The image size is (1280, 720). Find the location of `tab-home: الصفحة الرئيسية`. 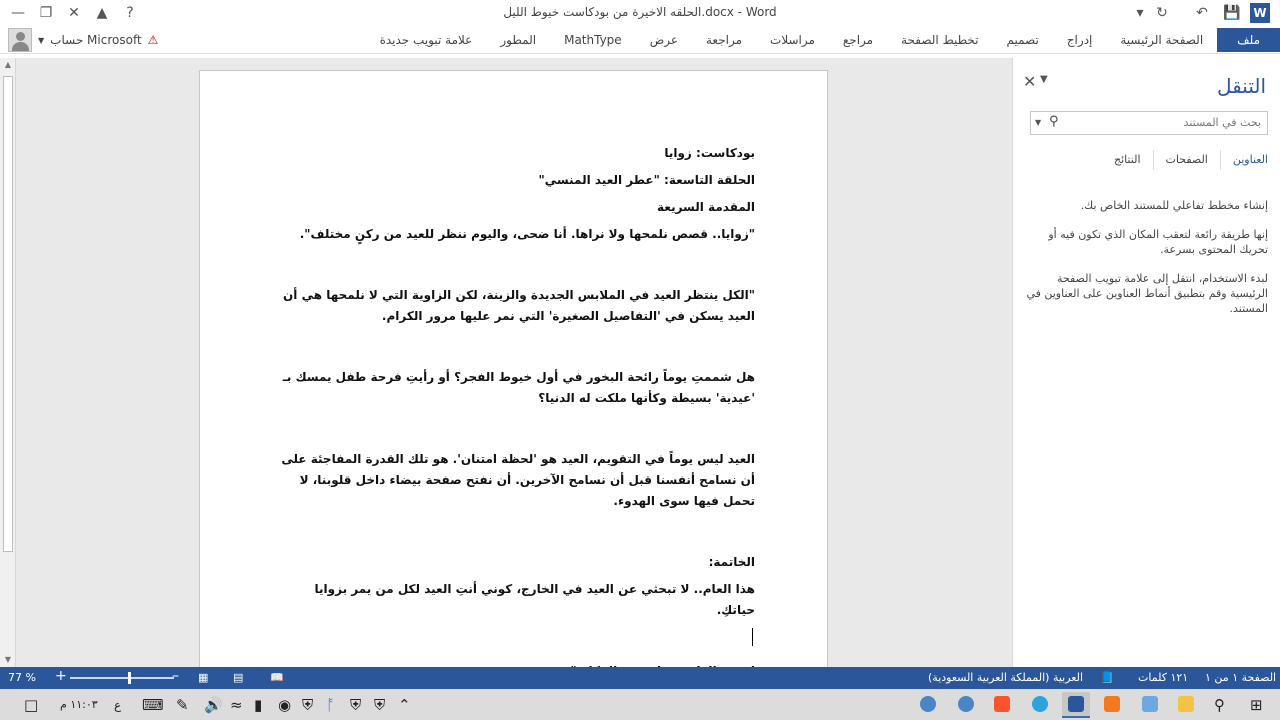

tab-home: الصفحة الرئيسية is located at coordinates (1161, 40).